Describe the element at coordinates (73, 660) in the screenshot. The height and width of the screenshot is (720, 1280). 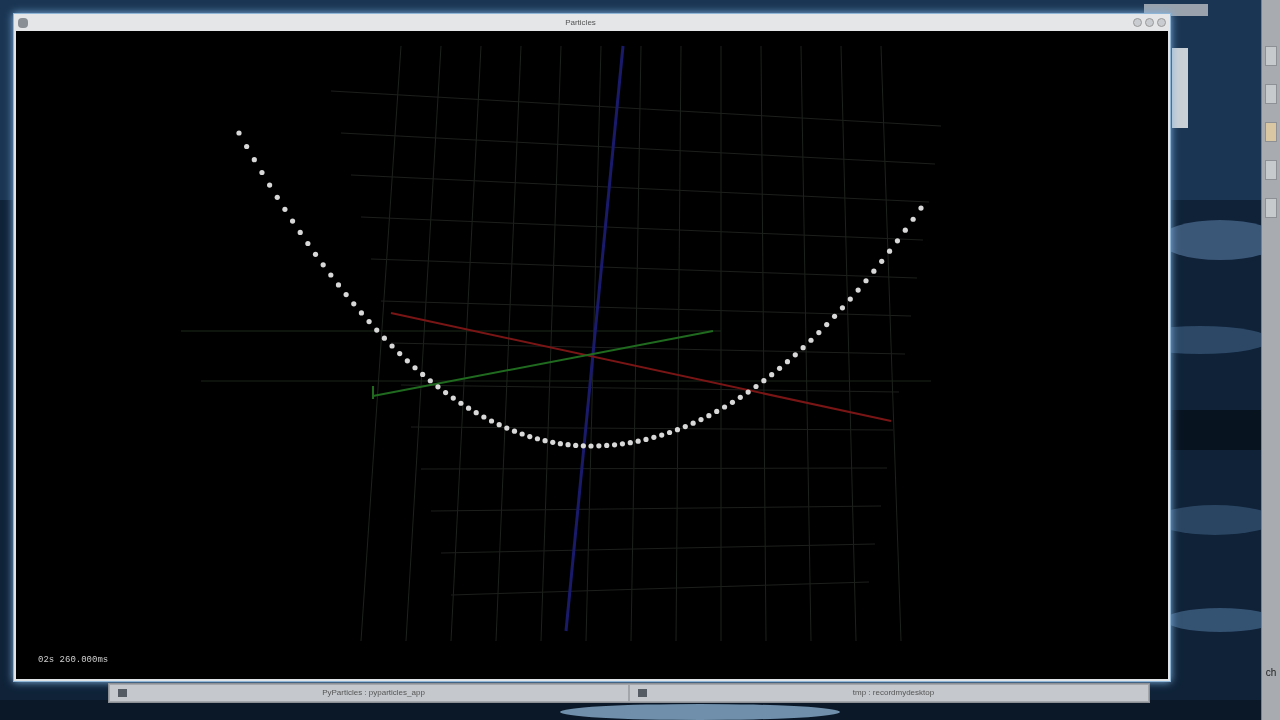
I see `timer-text: 02s 260.000ms` at that location.